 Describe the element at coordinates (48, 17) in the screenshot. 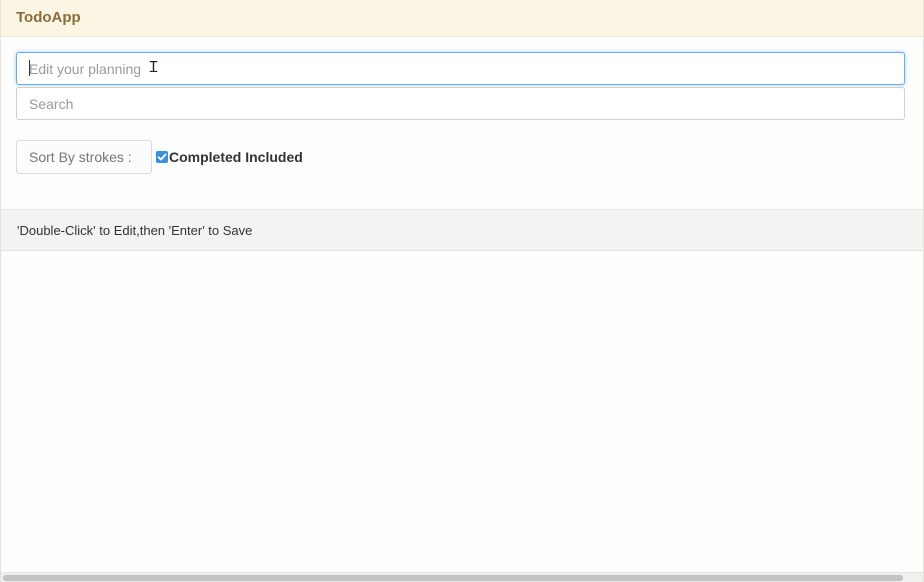

I see `app-brand: TodoApp` at that location.